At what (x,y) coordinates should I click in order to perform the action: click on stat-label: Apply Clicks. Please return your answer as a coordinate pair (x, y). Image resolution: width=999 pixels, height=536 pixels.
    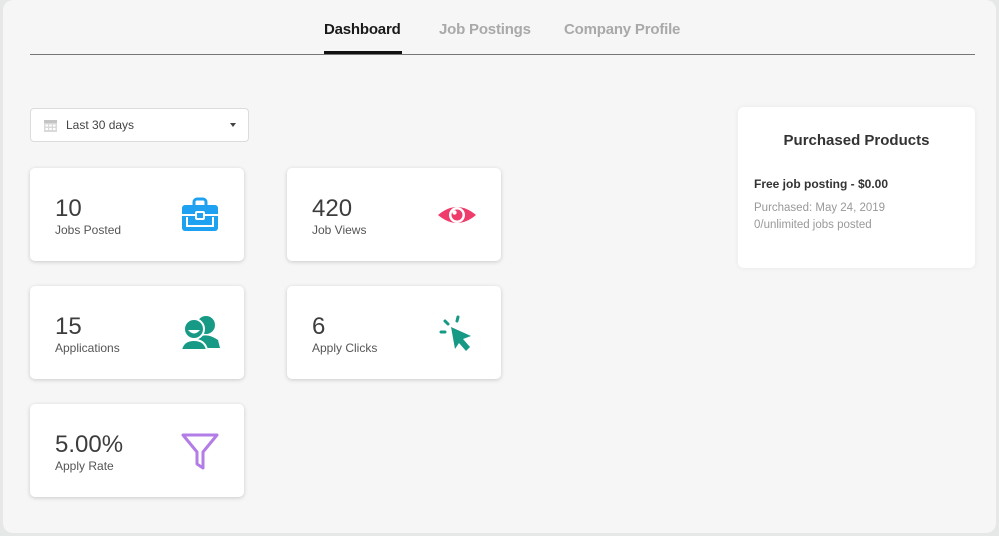
    Looking at the image, I should click on (345, 348).